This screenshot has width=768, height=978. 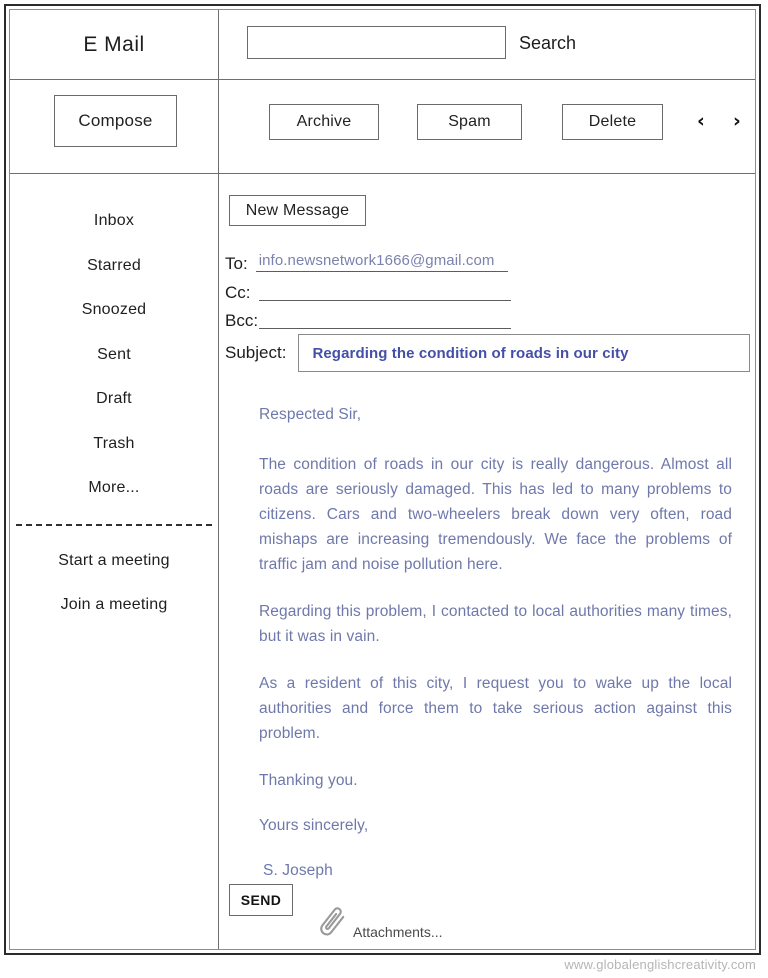 I want to click on sidebar-item-inbox: Inbox, so click(x=114, y=221).